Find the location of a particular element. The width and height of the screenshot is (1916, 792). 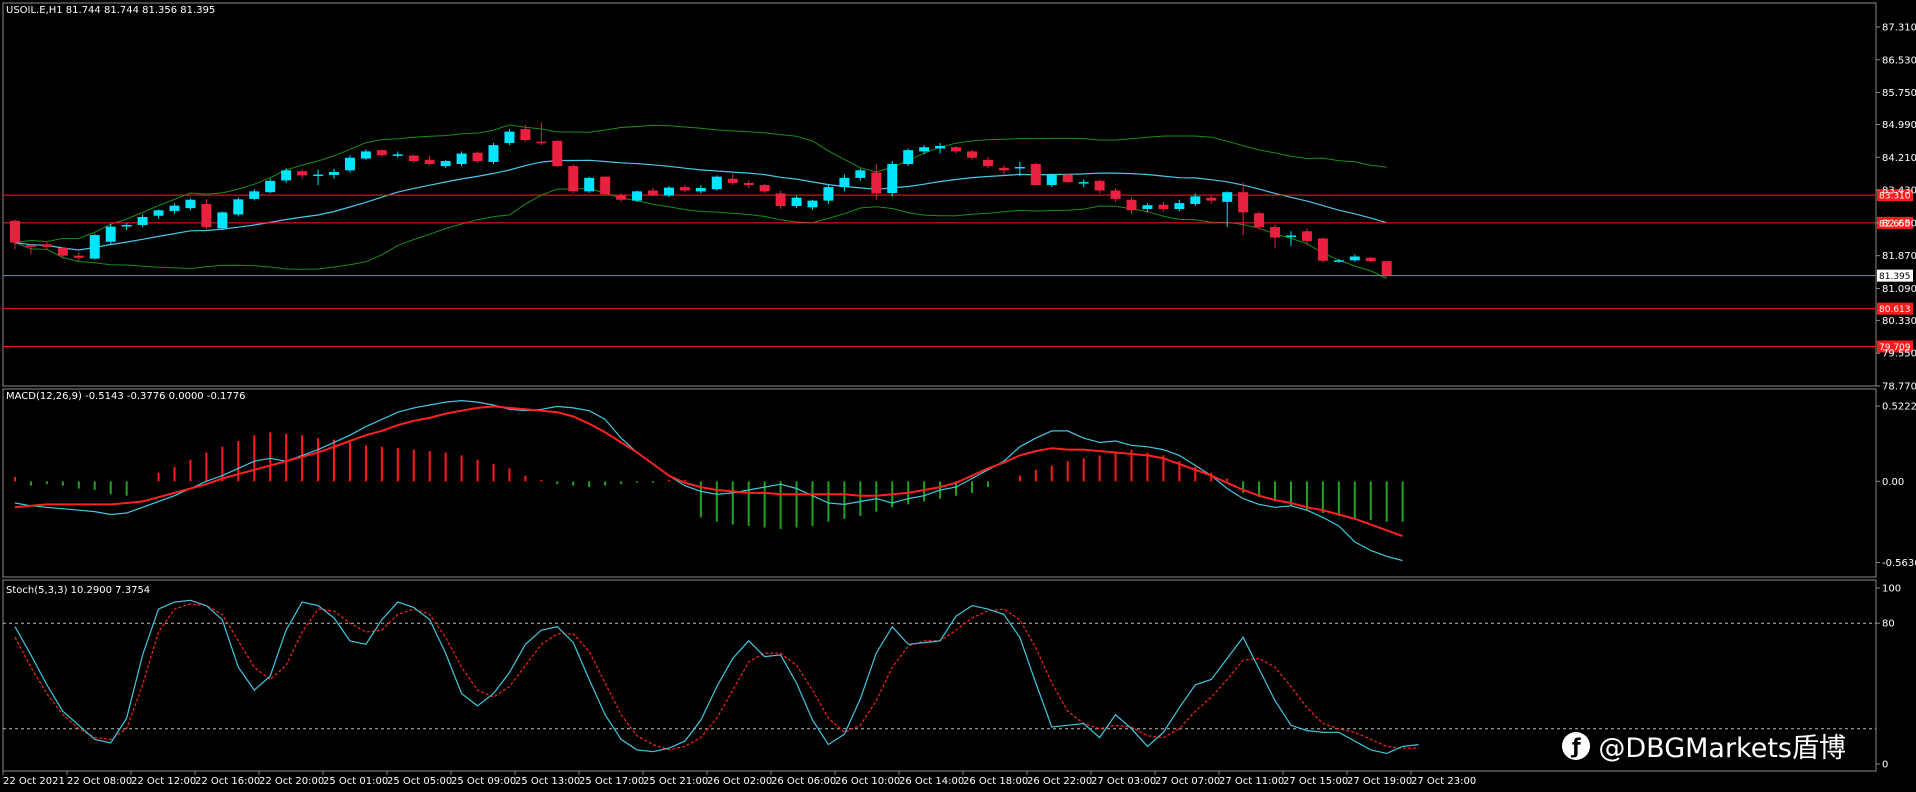

time-axis-label: 25 Oct 01:00 is located at coordinates (355, 781).